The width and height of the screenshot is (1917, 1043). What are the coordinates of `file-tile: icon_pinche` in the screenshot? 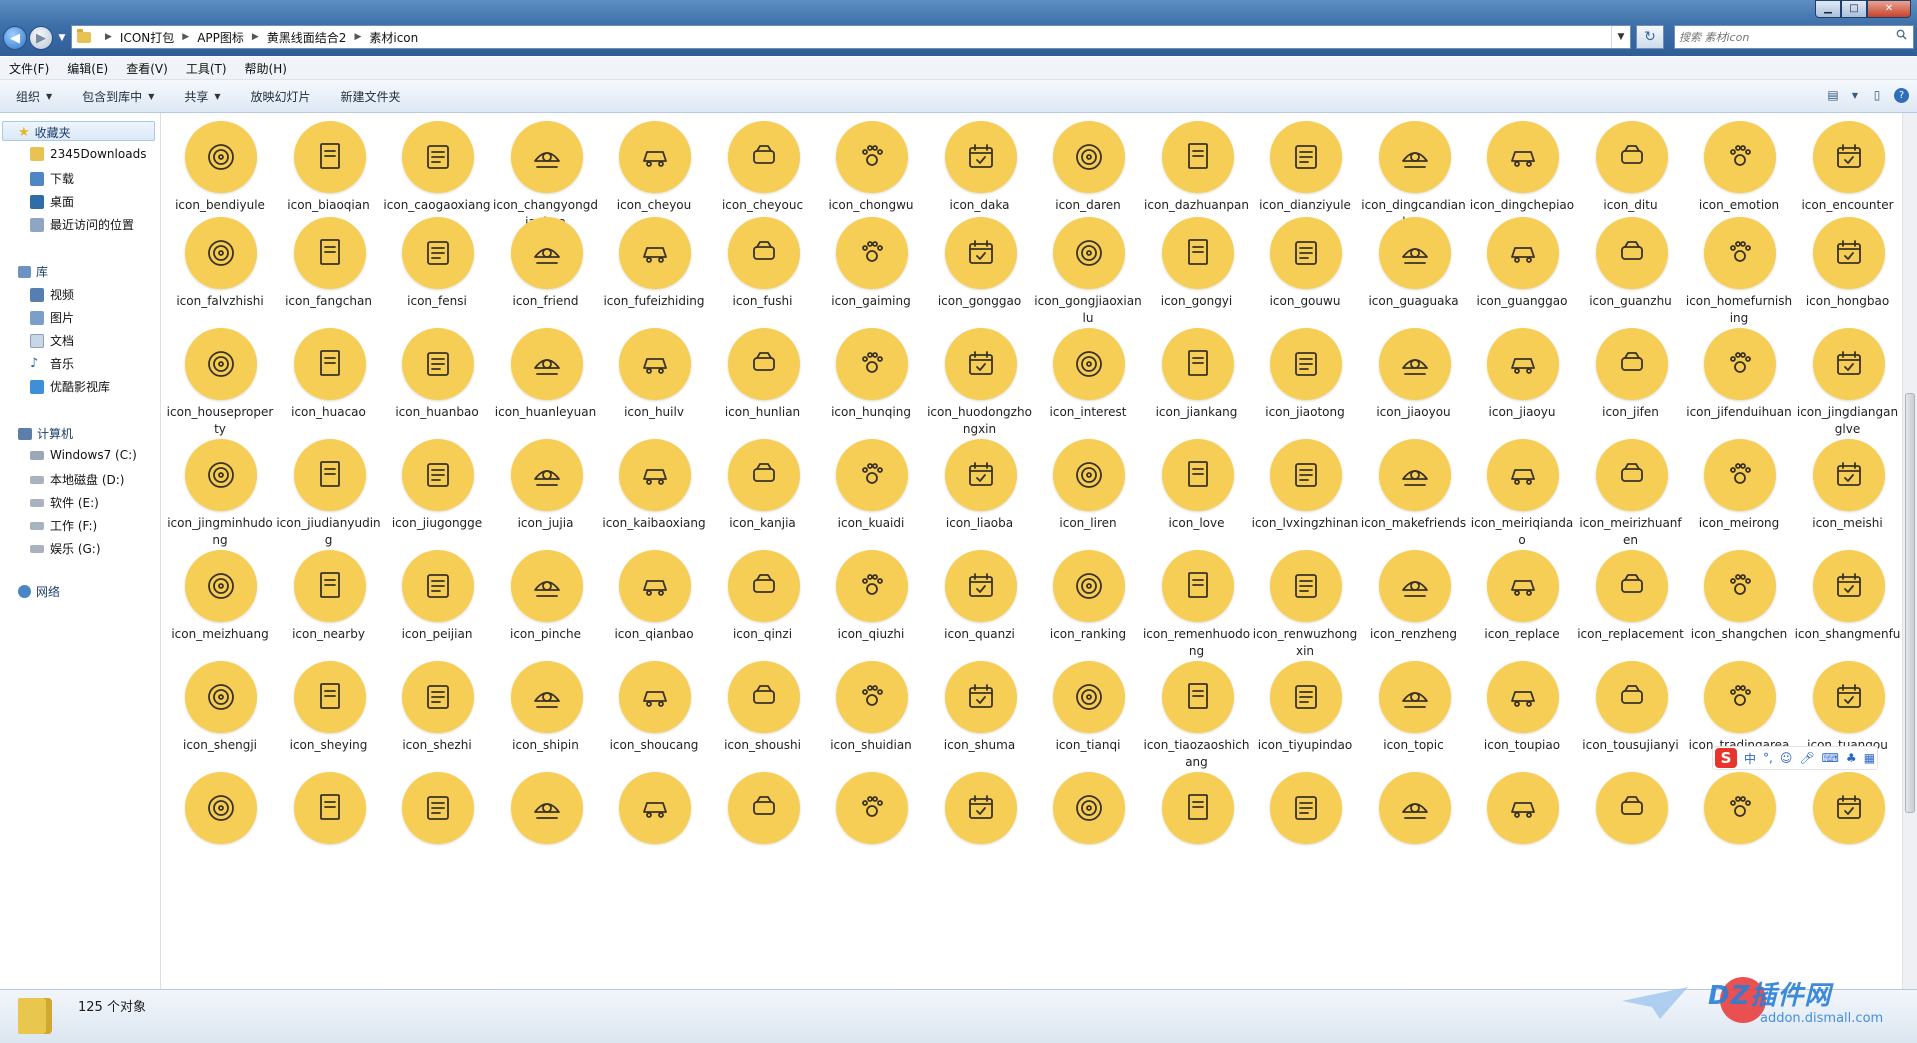 It's located at (546, 594).